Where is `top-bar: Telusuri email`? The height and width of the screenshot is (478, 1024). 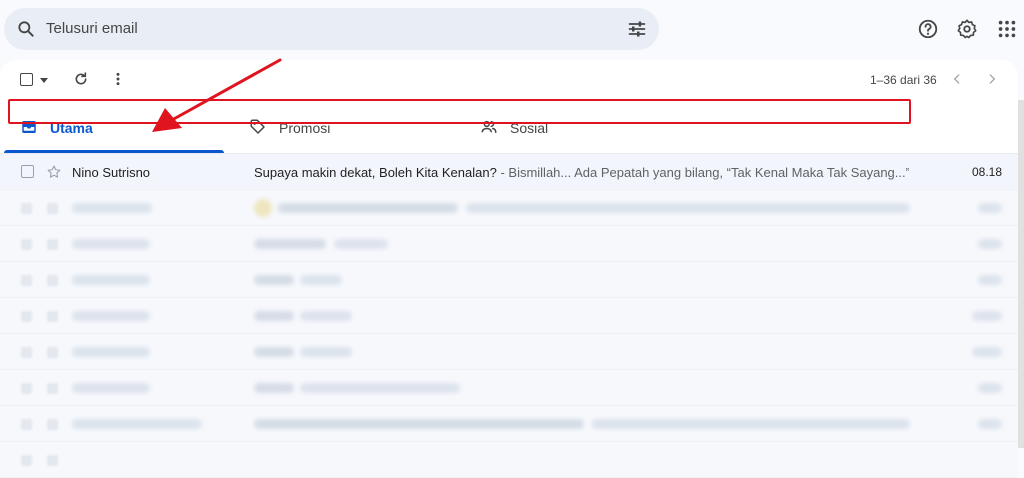 top-bar: Telusuri email is located at coordinates (512, 30).